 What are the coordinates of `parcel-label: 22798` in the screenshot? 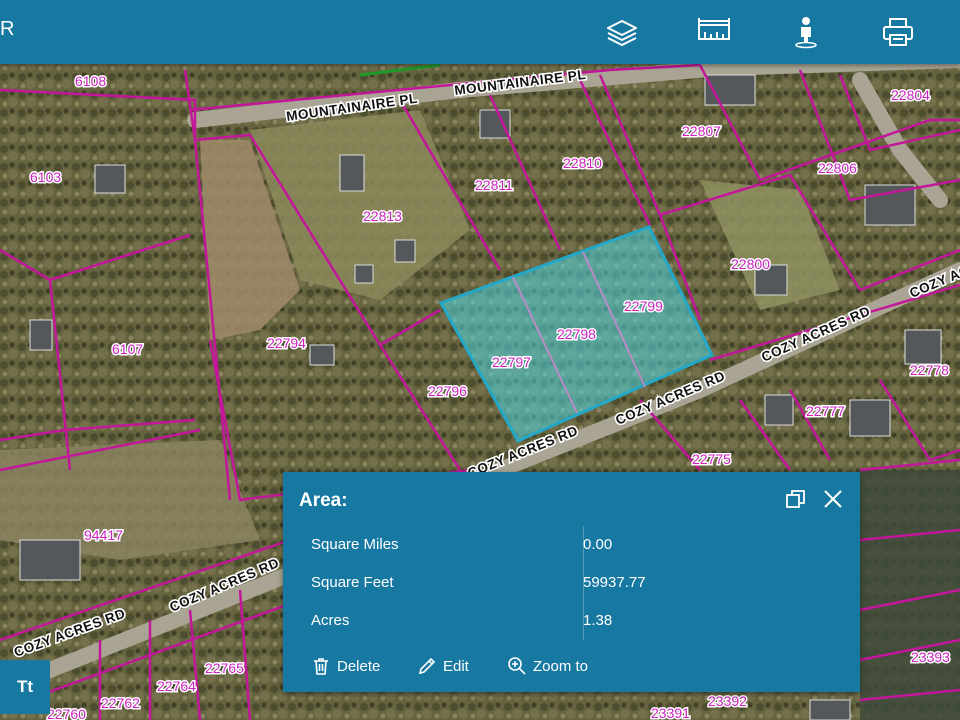 It's located at (576, 334).